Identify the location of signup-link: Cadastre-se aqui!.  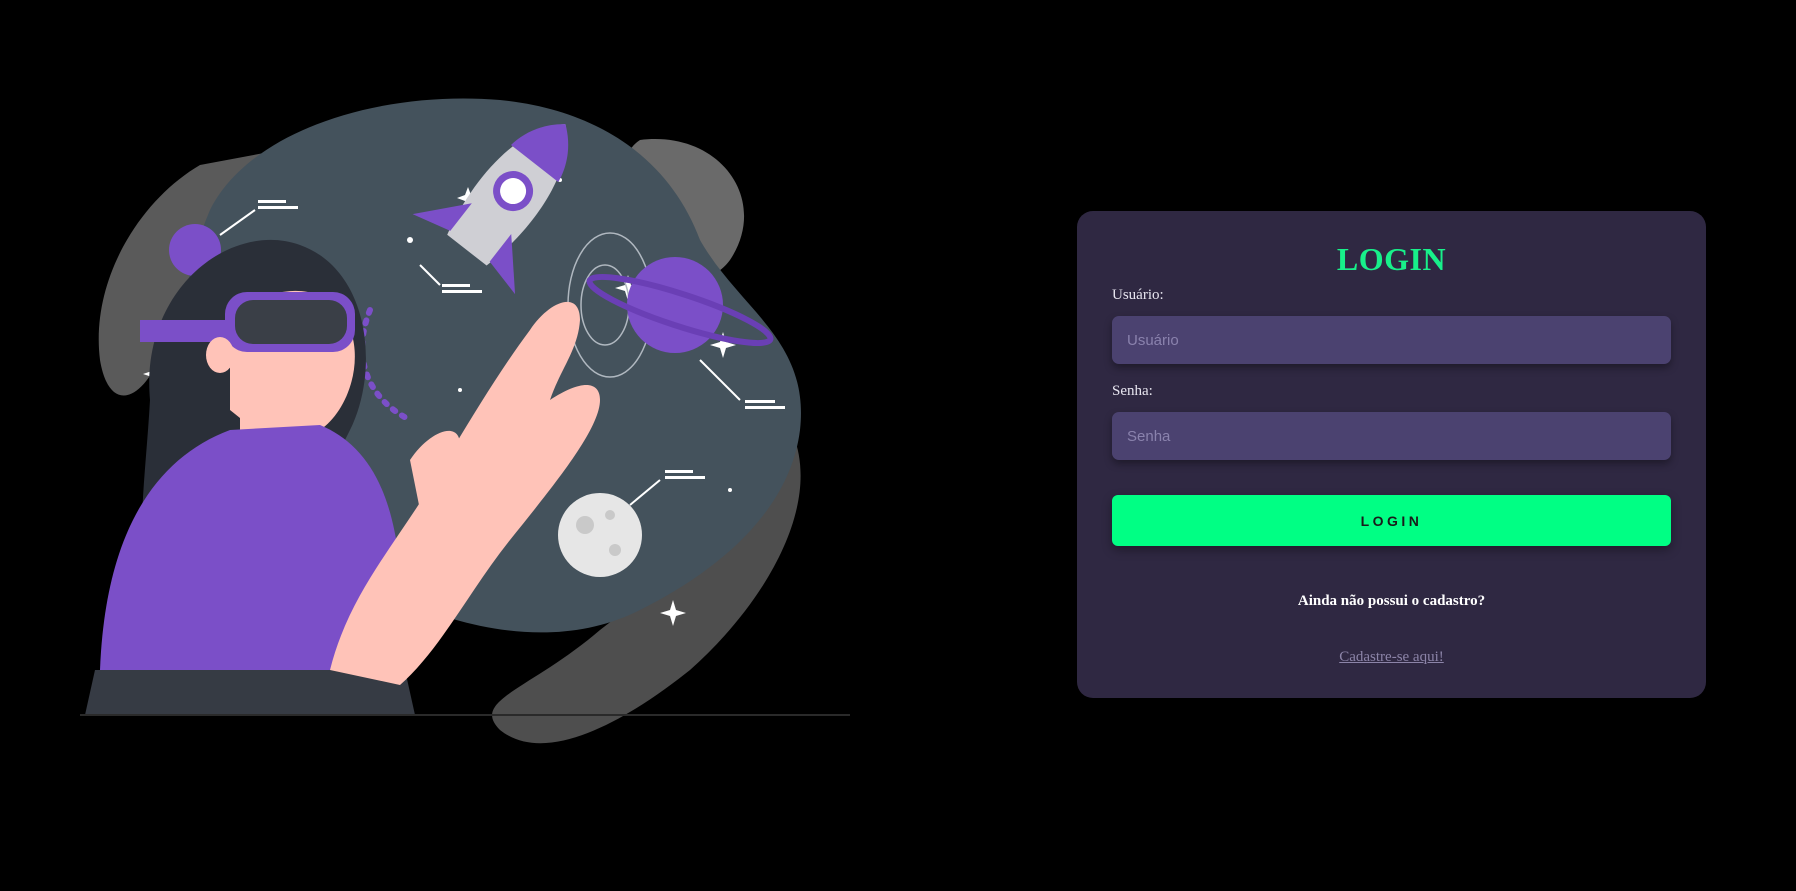
(1391, 657).